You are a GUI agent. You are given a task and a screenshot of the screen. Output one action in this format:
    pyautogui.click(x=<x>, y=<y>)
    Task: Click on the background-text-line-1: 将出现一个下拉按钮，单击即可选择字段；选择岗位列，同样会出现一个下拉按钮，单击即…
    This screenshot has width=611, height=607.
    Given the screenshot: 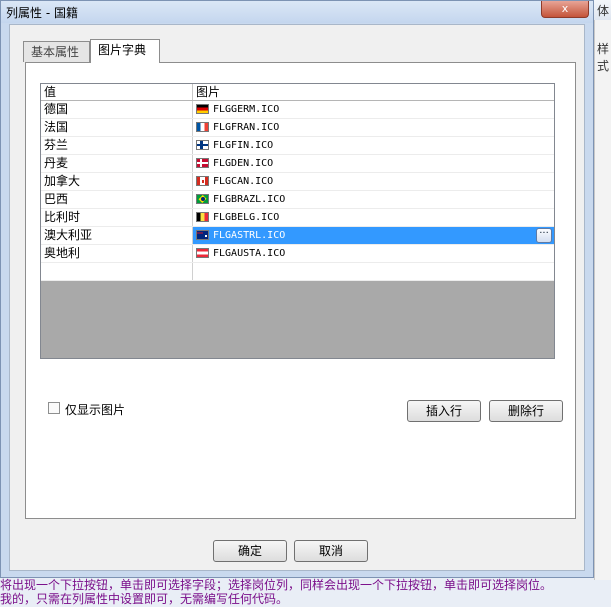 What is the action you would take?
    pyautogui.click(x=276, y=585)
    